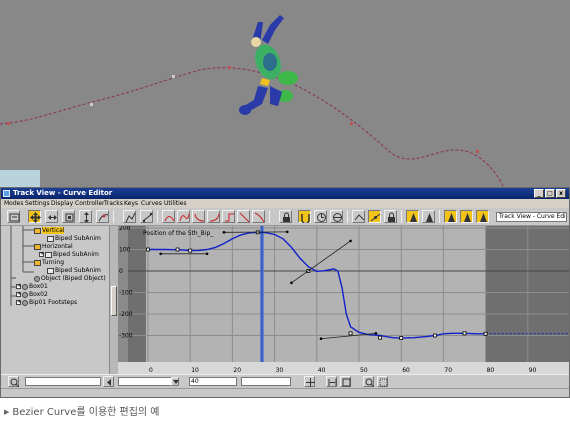 The width and height of the screenshot is (570, 441). Describe the element at coordinates (146, 216) in the screenshot. I see `reduce-keys-icon` at that location.